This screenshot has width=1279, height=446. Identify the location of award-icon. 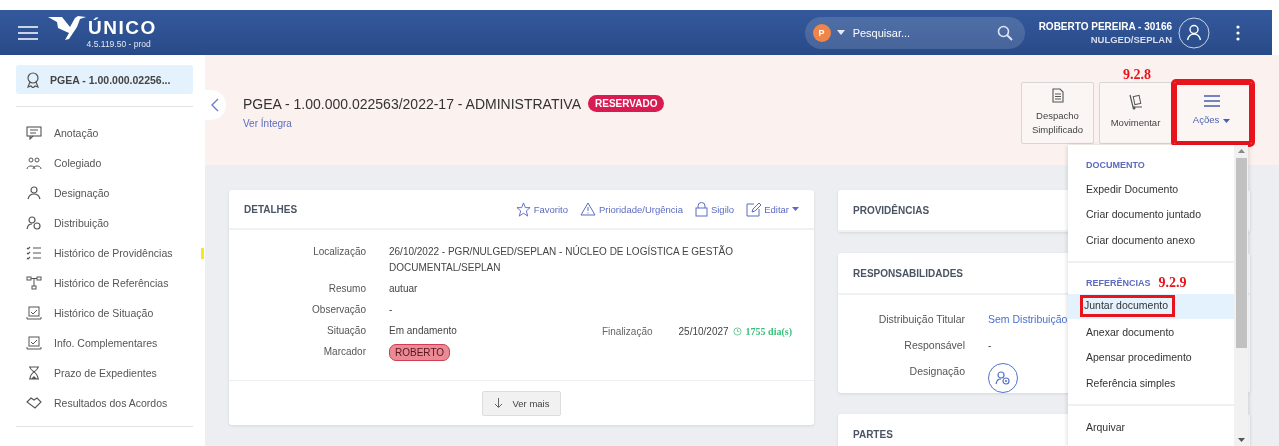
(33, 79).